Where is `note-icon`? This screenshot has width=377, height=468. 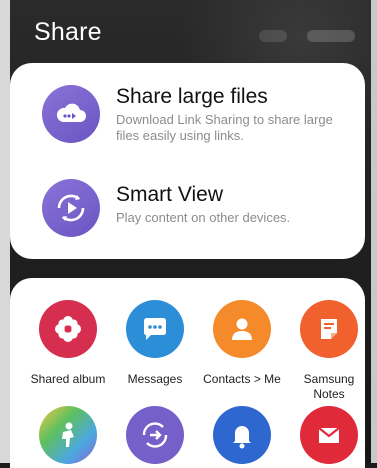 note-icon is located at coordinates (329, 329).